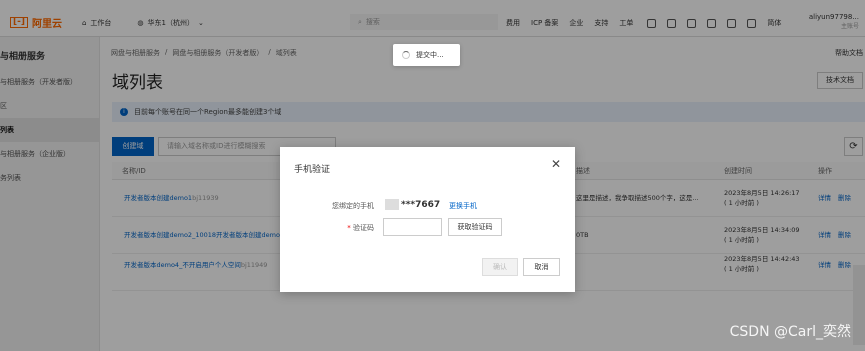  I want to click on close-icon: ✕, so click(556, 164).